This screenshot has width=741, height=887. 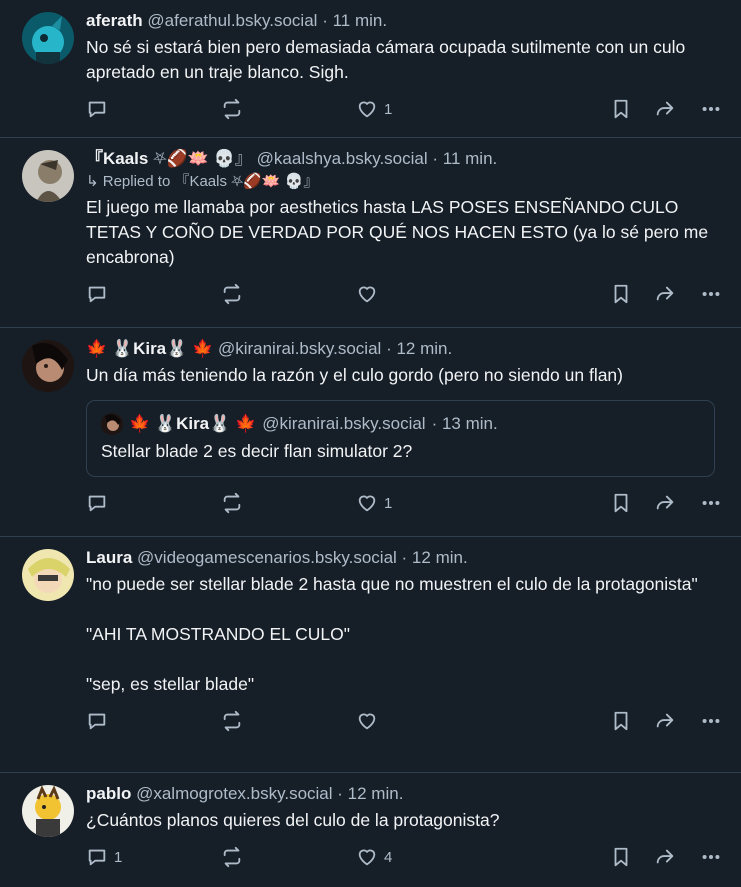 I want to click on author-handle: @videogamescenarios.bsky.social, so click(x=267, y=557).